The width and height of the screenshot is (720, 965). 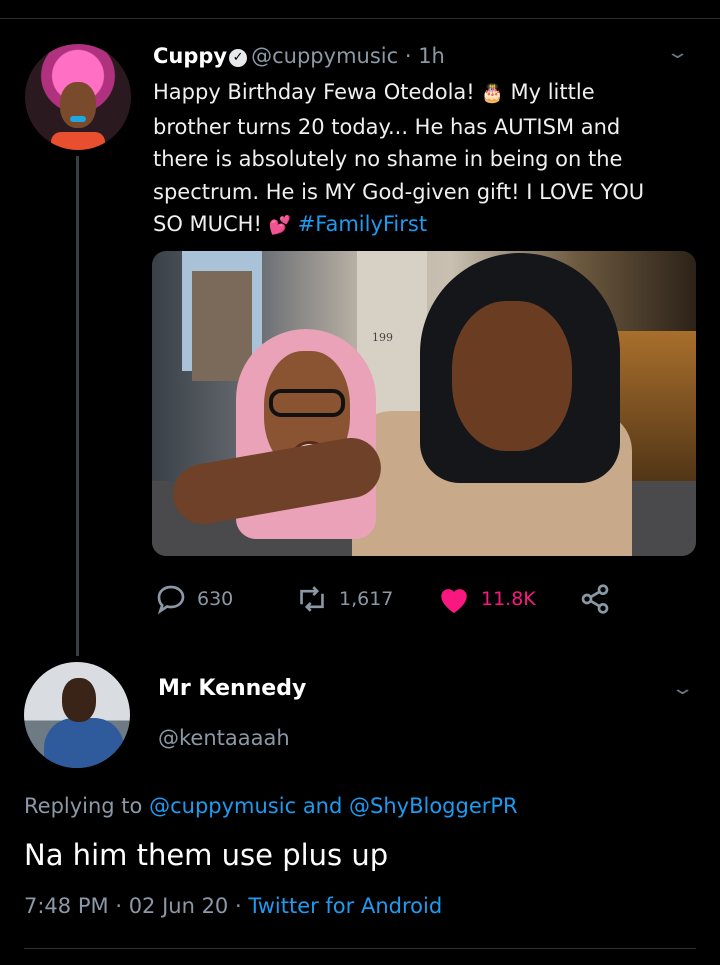 I want to click on retweet-icon, so click(x=312, y=598).